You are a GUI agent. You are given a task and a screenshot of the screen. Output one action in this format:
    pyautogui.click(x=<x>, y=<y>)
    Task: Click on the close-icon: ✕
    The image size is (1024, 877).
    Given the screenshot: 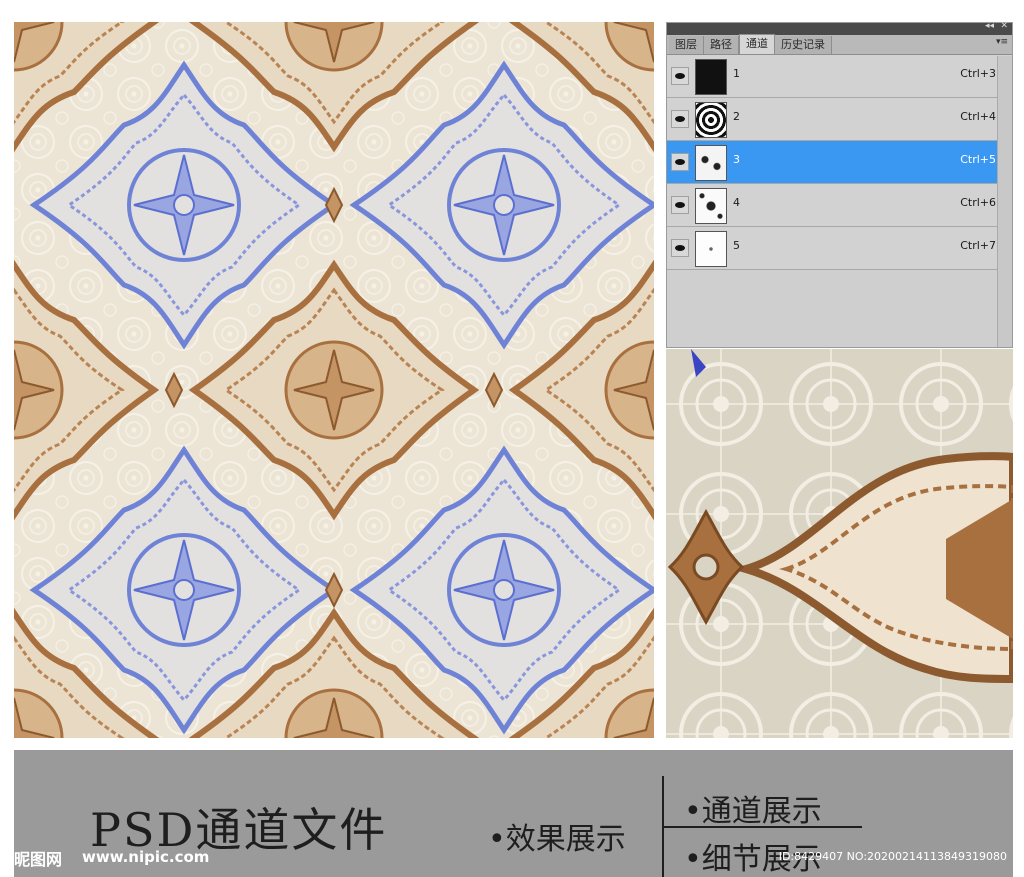 What is the action you would take?
    pyautogui.click(x=1004, y=26)
    